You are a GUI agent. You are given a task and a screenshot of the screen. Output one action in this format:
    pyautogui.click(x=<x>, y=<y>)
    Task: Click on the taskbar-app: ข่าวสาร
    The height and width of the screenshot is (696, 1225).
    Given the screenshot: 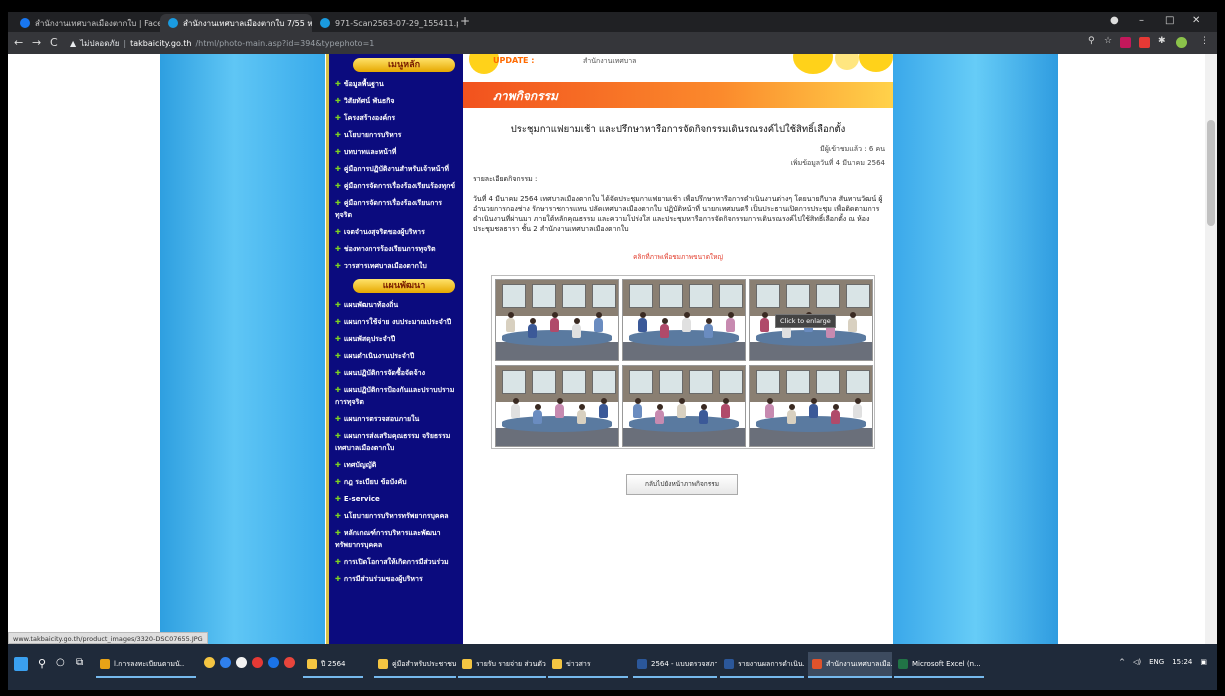 What is the action you would take?
    pyautogui.click(x=588, y=665)
    